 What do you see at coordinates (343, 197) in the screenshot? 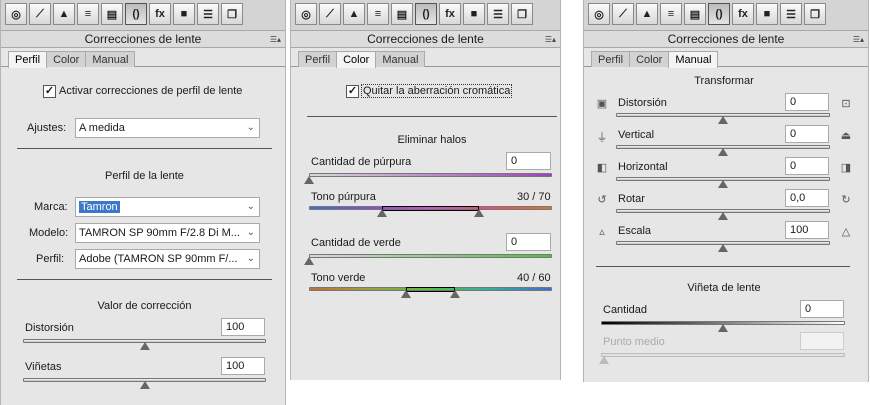
I see `purple-hue-label: Tono púrpura` at bounding box center [343, 197].